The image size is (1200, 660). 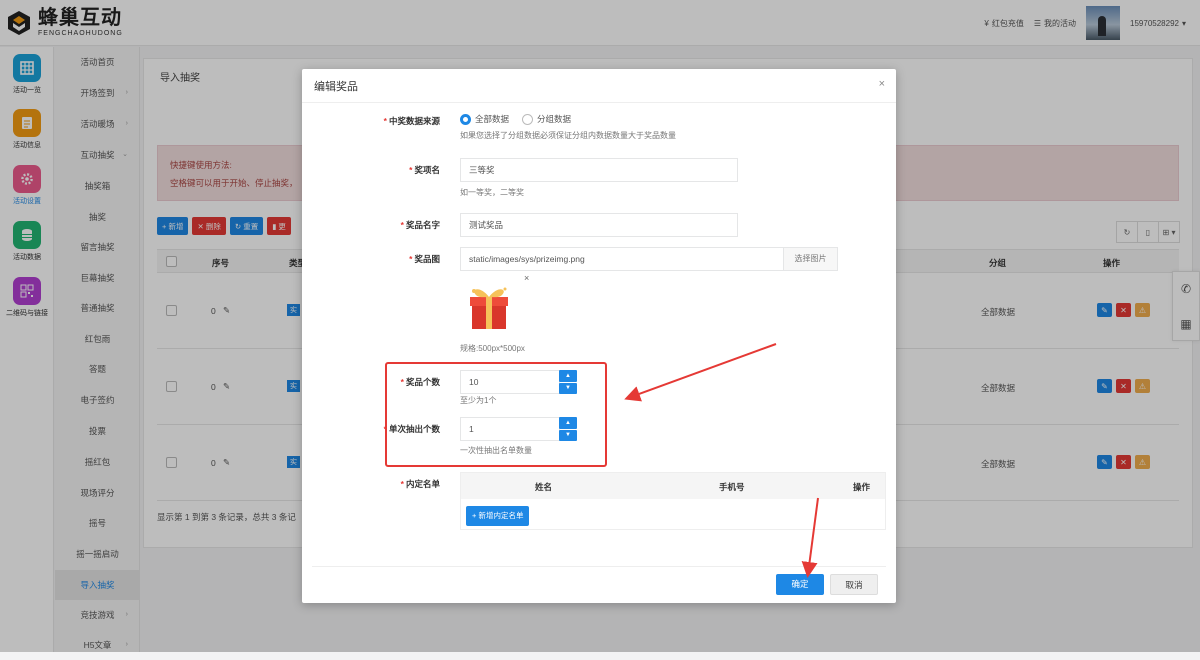 What do you see at coordinates (554, 119) in the screenshot?
I see `radio-label: 分组数据` at bounding box center [554, 119].